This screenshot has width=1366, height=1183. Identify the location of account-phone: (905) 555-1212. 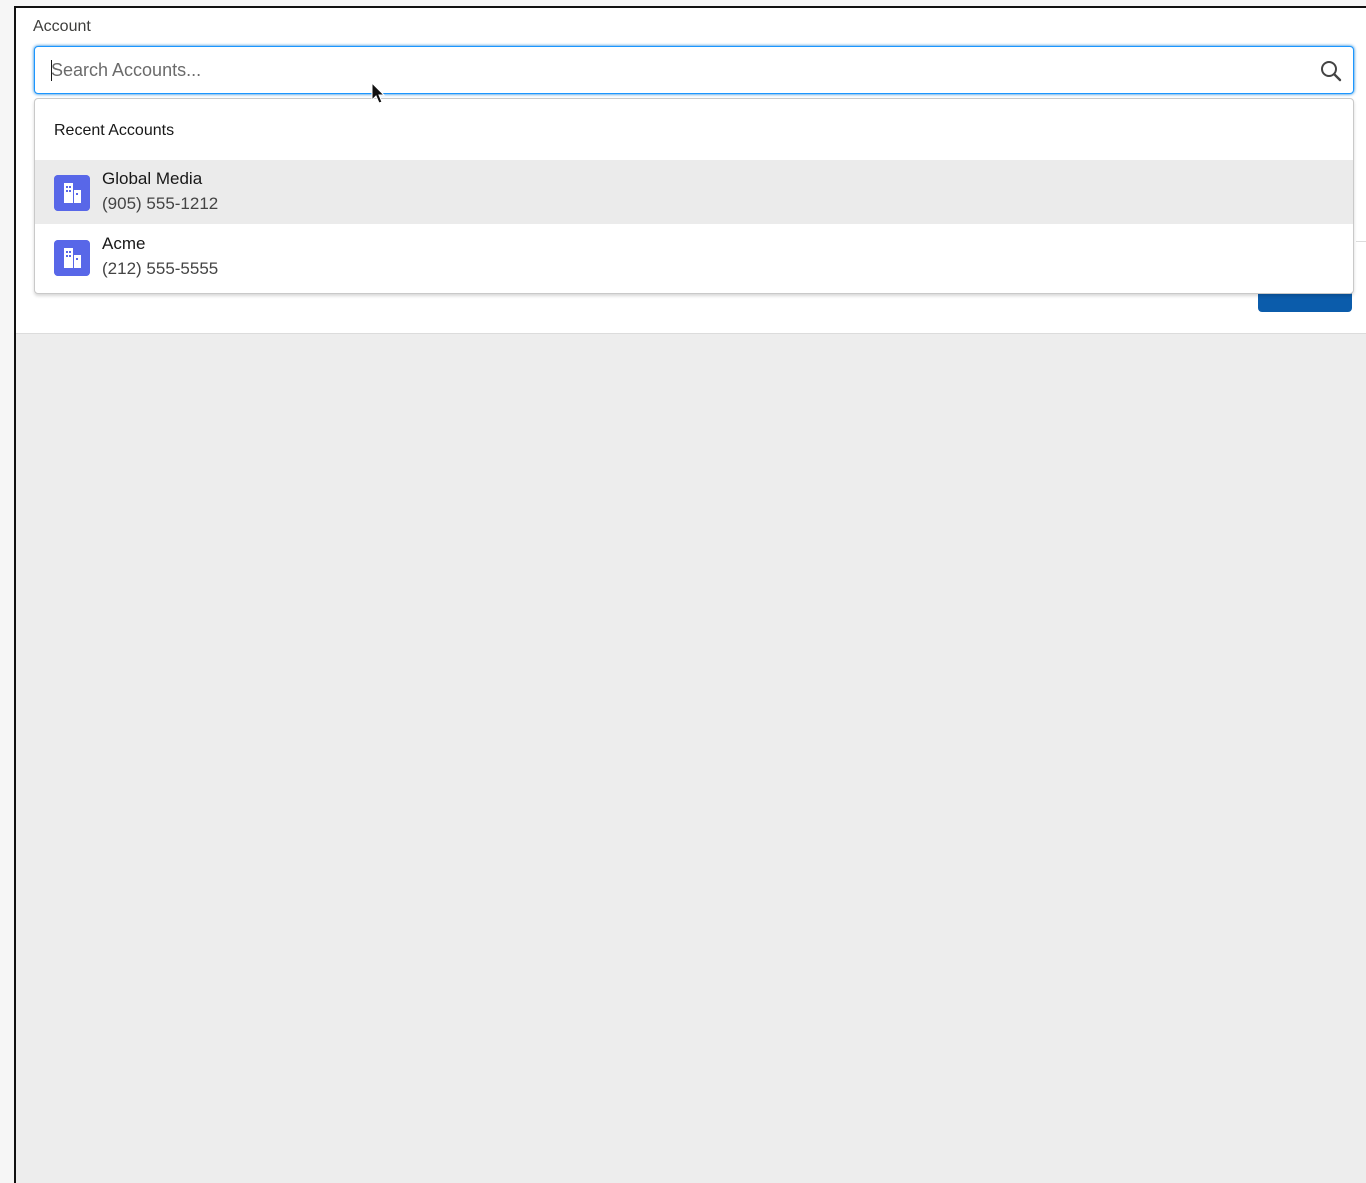
(160, 203).